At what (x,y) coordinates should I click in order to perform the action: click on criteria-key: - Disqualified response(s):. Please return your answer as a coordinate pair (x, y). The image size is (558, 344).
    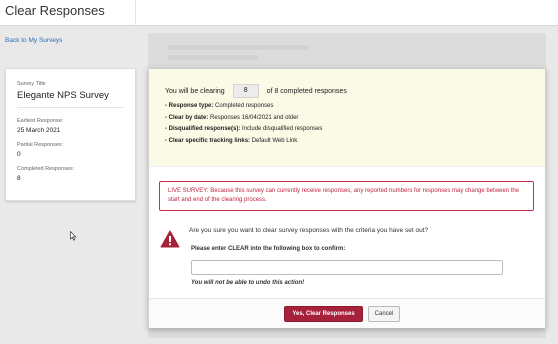
    Looking at the image, I should click on (203, 129).